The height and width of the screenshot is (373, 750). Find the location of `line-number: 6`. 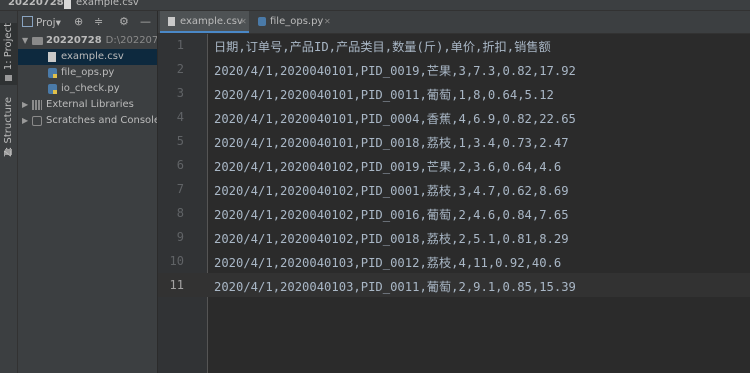

line-number: 6 is located at coordinates (180, 165).